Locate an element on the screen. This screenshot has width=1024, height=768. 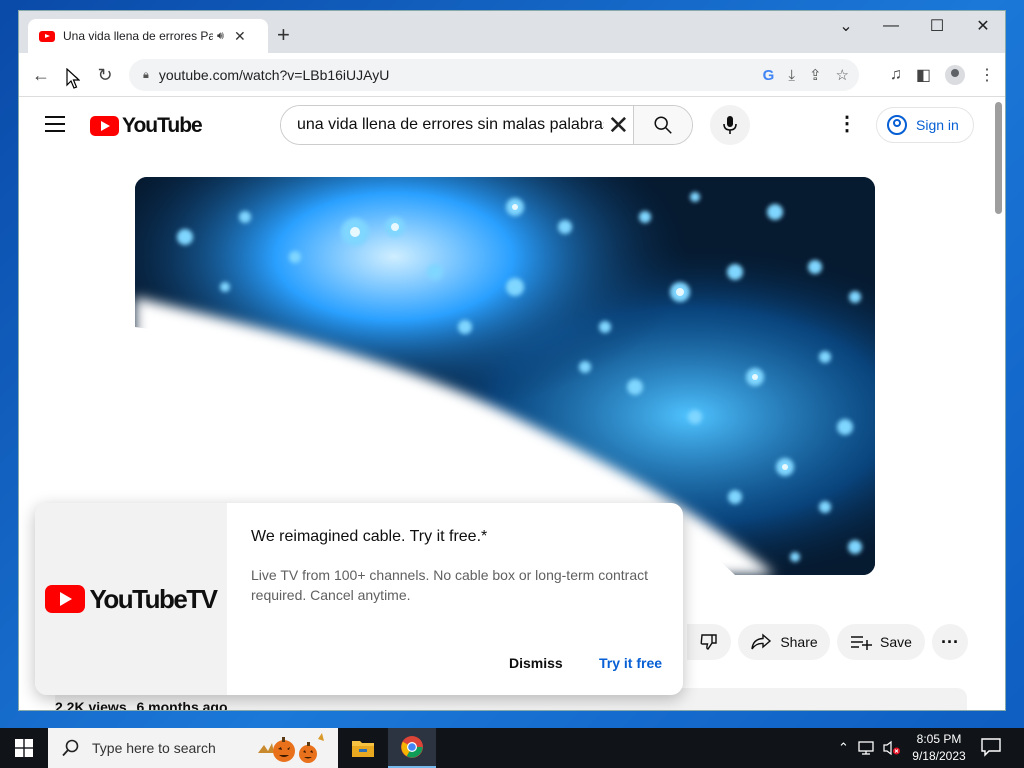
media-control-icon: ♫ is located at coordinates (896, 75).